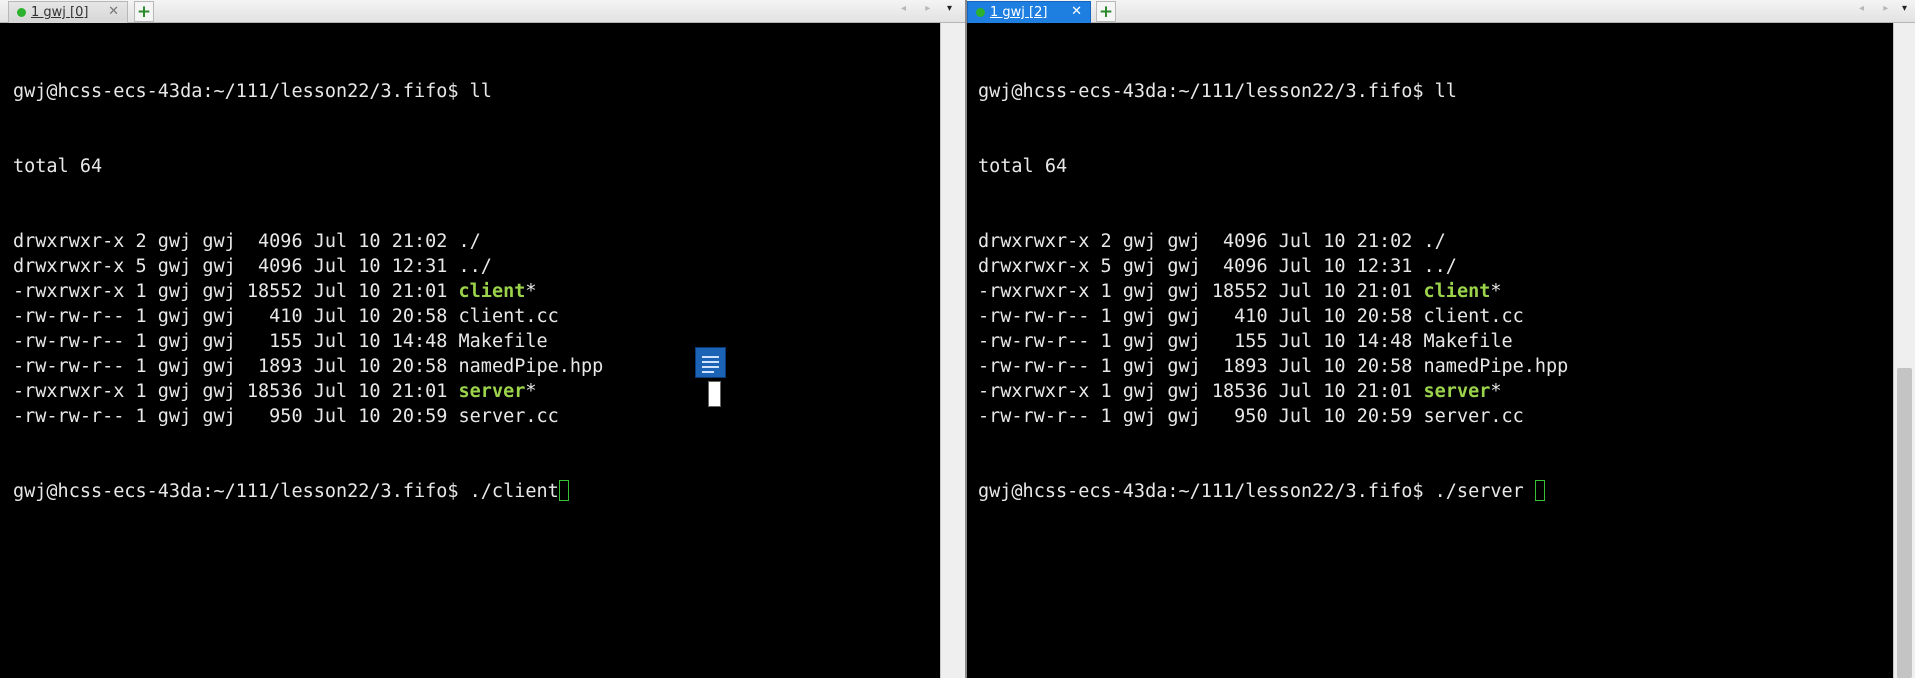  Describe the element at coordinates (60, 12) in the screenshot. I see `tab-label: 1 gwj [0]` at that location.